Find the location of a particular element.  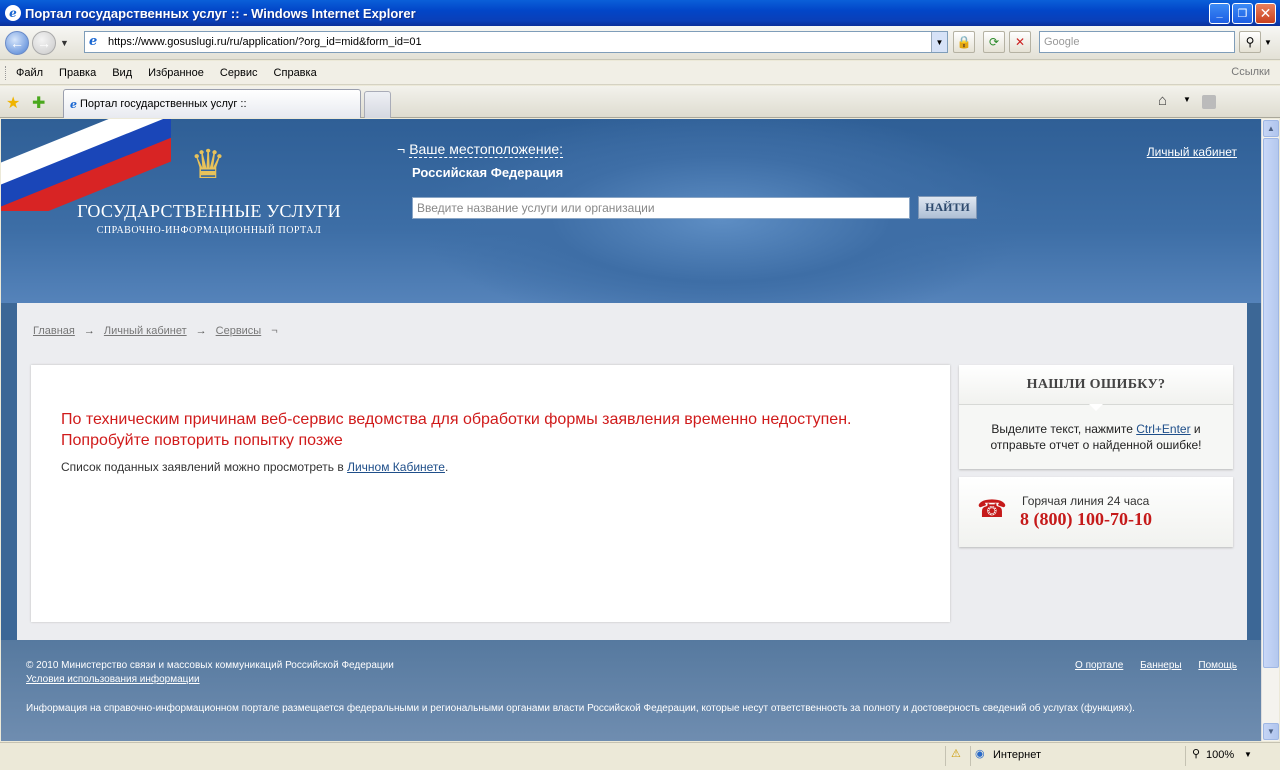

breadcrumb-cabinet: Личный кабинет is located at coordinates (145, 331).